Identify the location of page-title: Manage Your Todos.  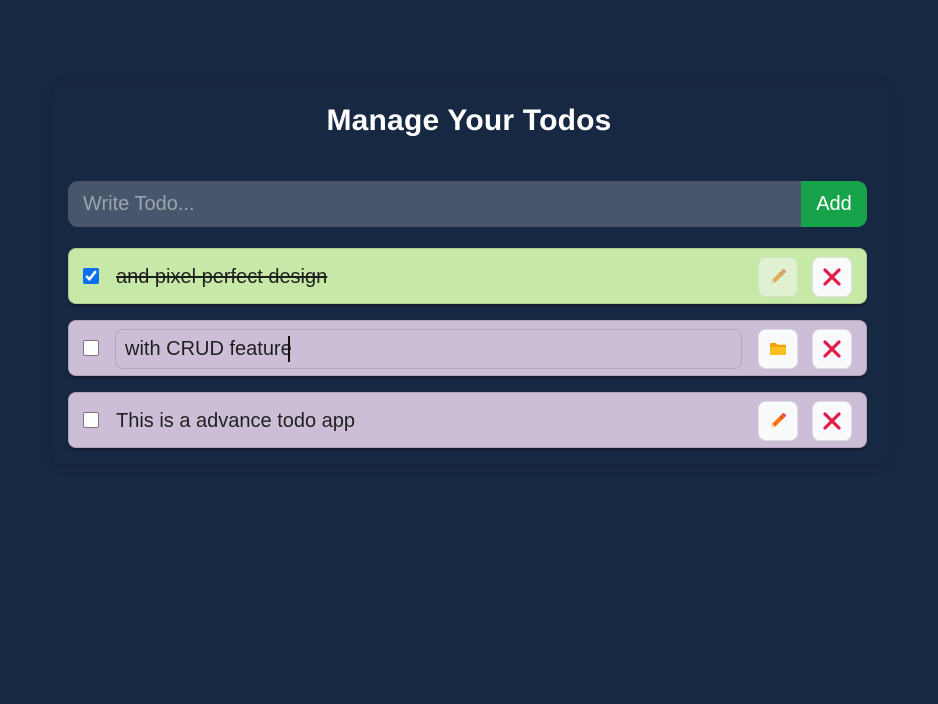
(469, 120).